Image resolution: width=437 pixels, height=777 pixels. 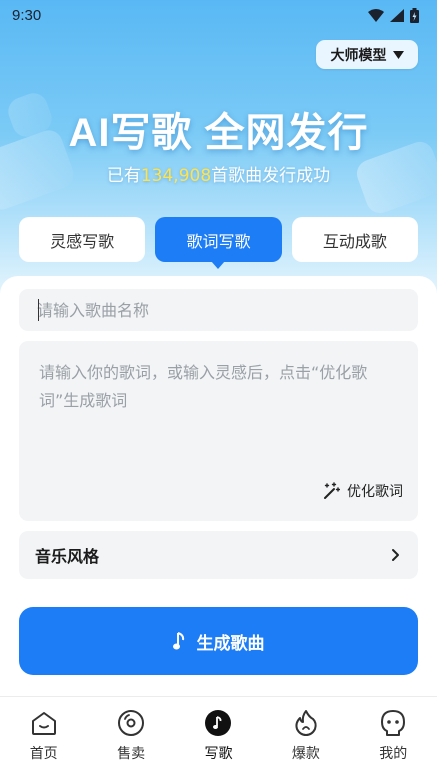 I want to click on model-selector-button: 大师模型, so click(x=367, y=54).